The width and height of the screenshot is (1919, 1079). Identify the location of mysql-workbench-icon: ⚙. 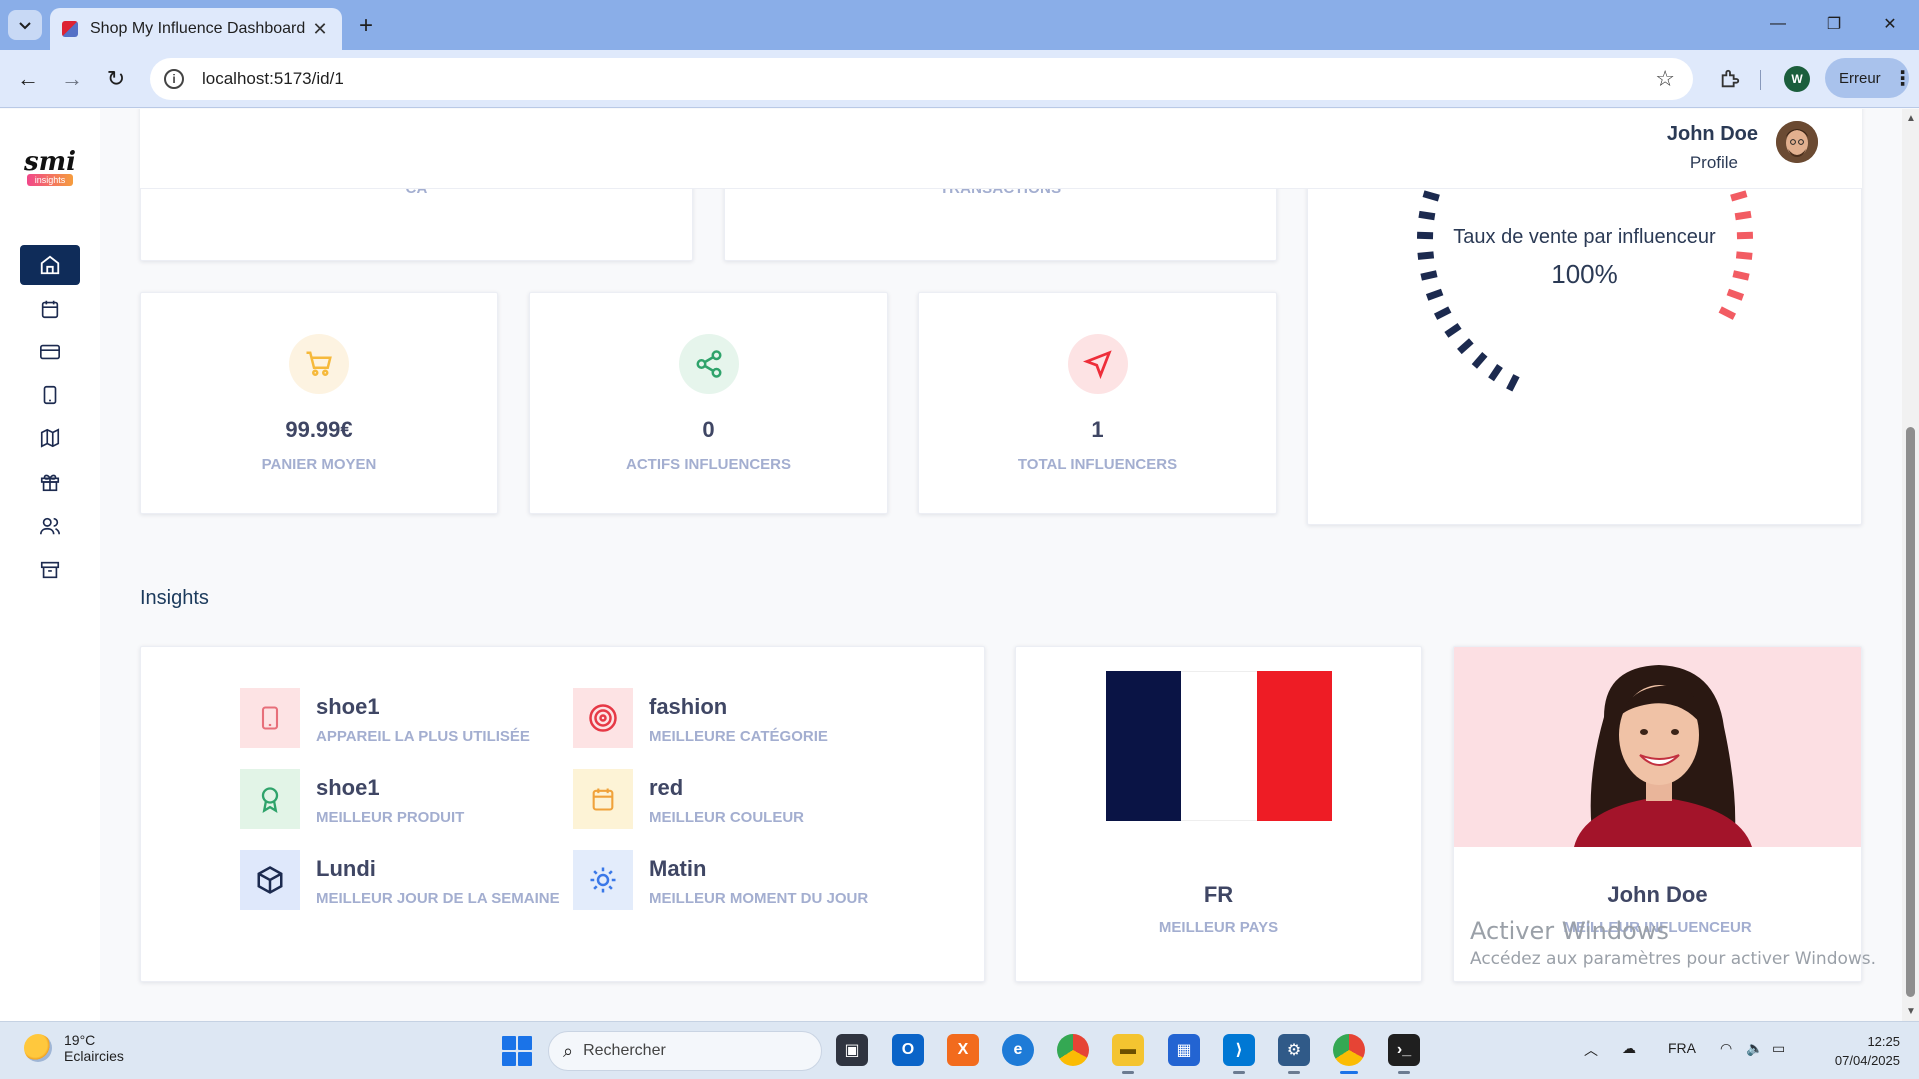
(1294, 1054).